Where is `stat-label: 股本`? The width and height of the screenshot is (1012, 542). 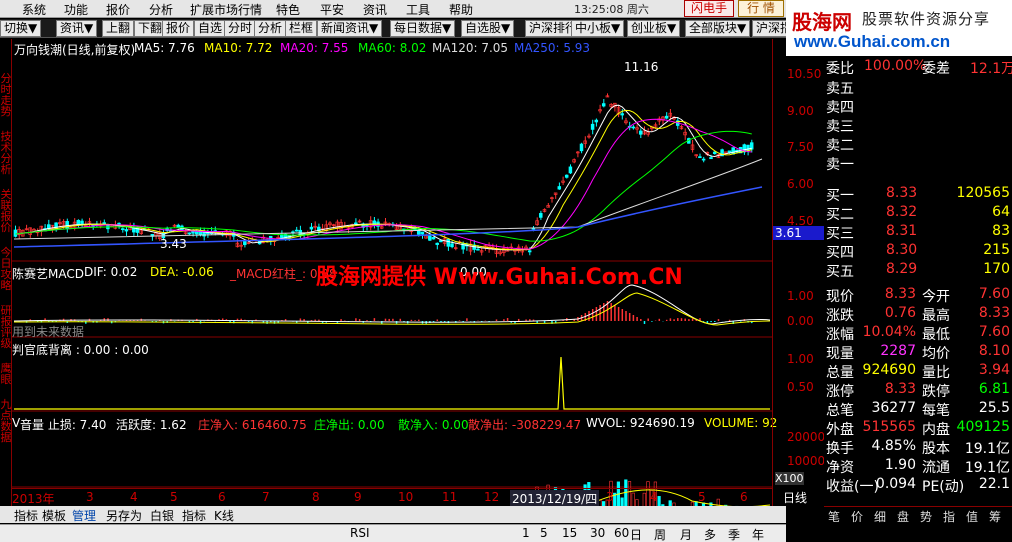
stat-label: 股本 is located at coordinates (936, 449).